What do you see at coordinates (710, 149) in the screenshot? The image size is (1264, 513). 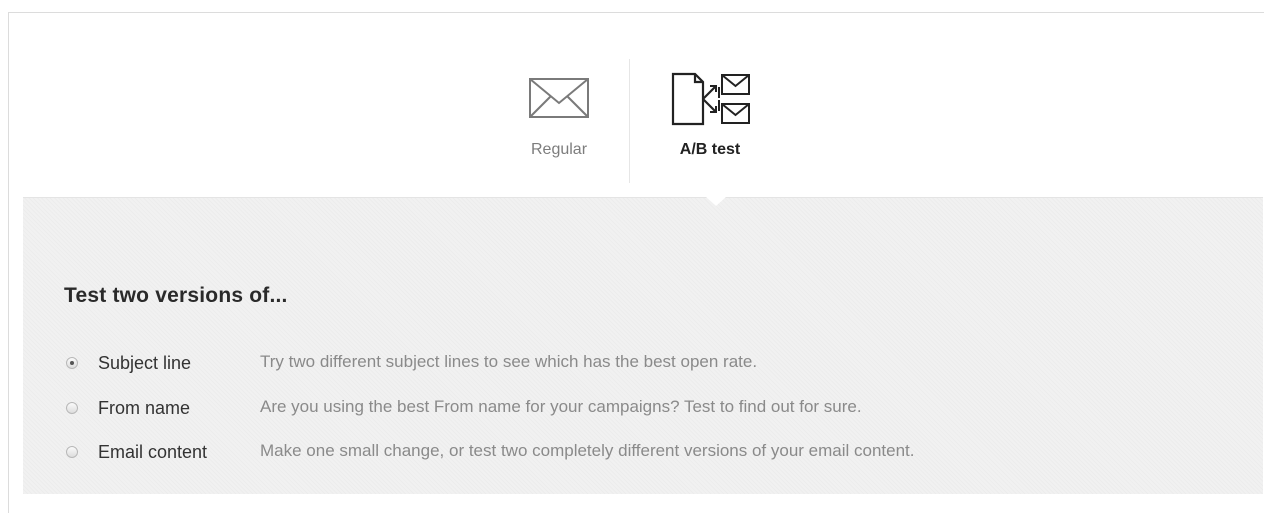 I see `campaign-type-ab-test-label: A/B test` at bounding box center [710, 149].